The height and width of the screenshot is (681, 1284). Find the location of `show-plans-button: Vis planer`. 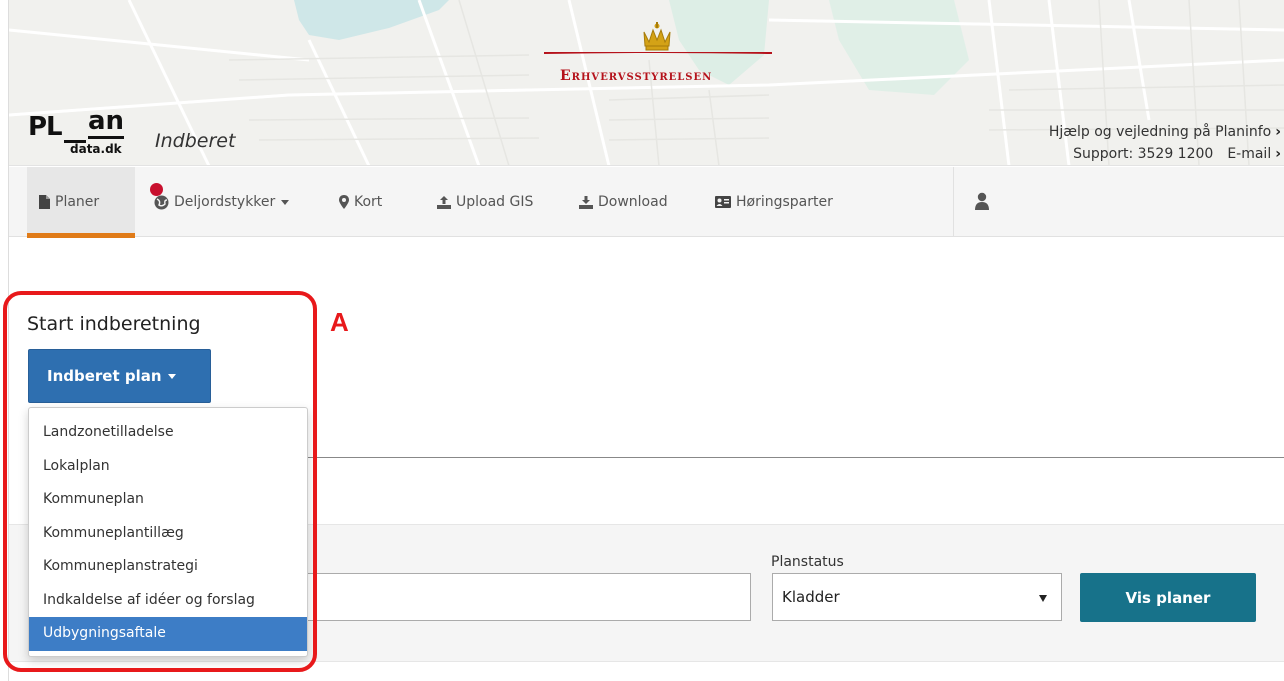

show-plans-button: Vis planer is located at coordinates (1168, 597).